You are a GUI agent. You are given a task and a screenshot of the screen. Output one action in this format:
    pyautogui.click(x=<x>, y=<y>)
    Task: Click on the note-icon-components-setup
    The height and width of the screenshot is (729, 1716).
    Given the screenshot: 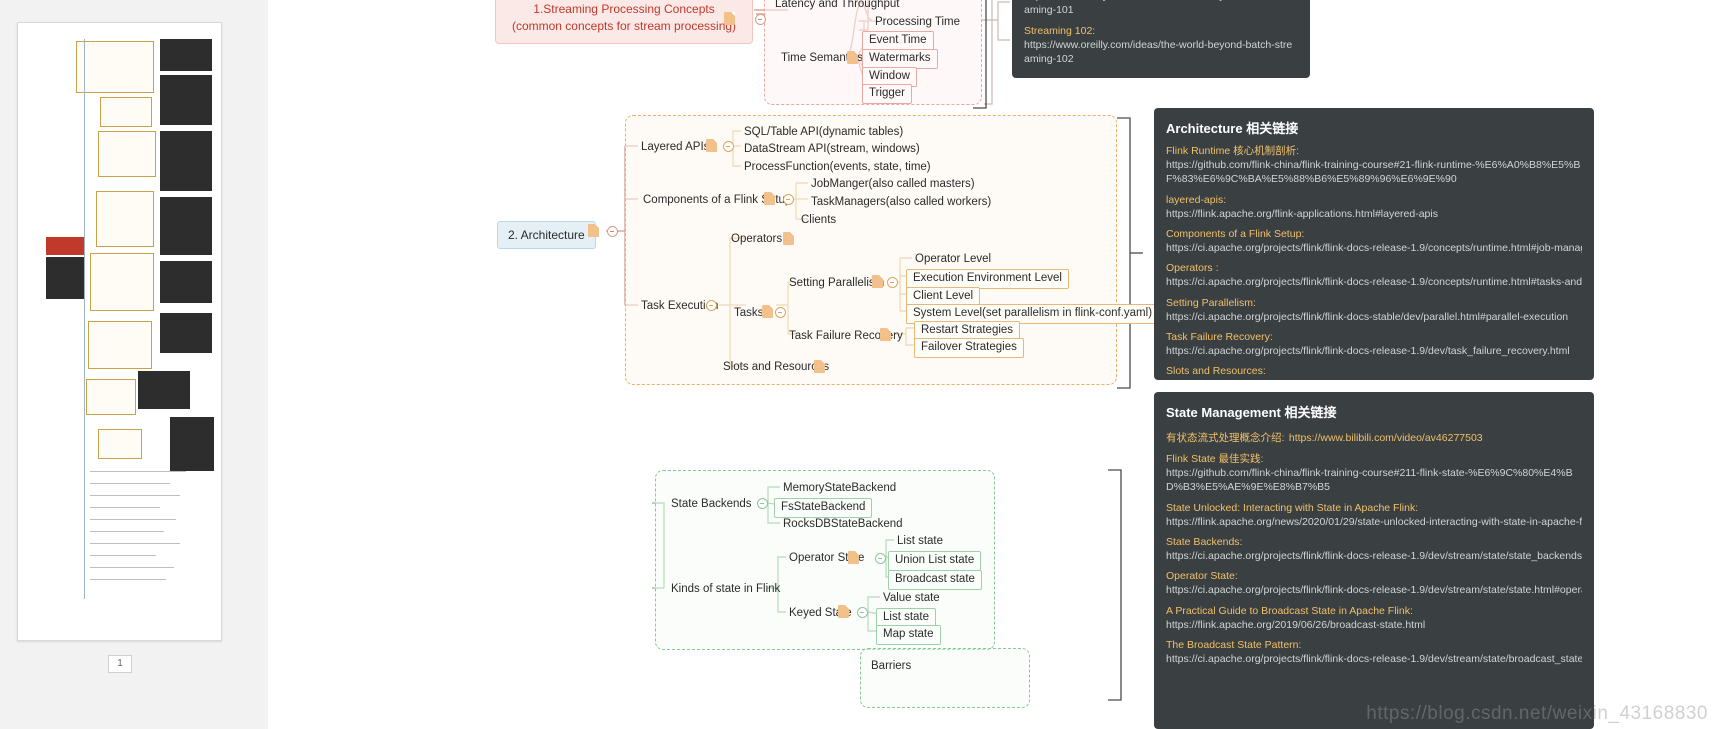 What is the action you would take?
    pyautogui.click(x=769, y=198)
    